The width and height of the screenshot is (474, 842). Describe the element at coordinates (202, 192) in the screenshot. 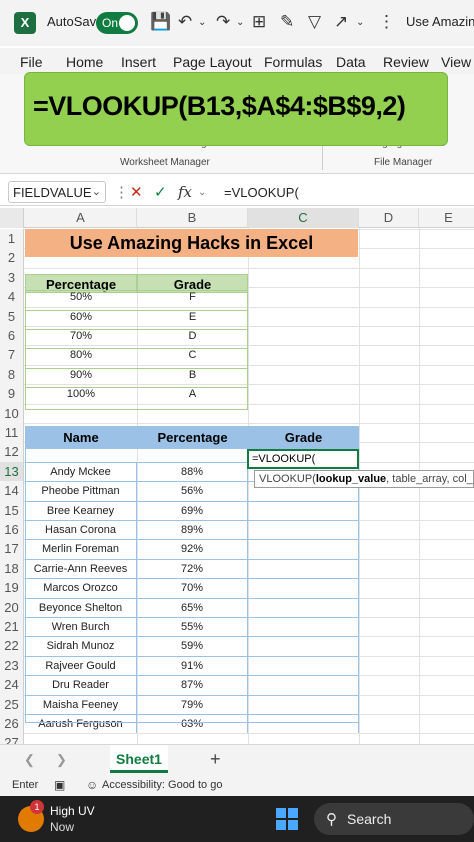

I see `function-dropdown-icon: ⌄` at that location.